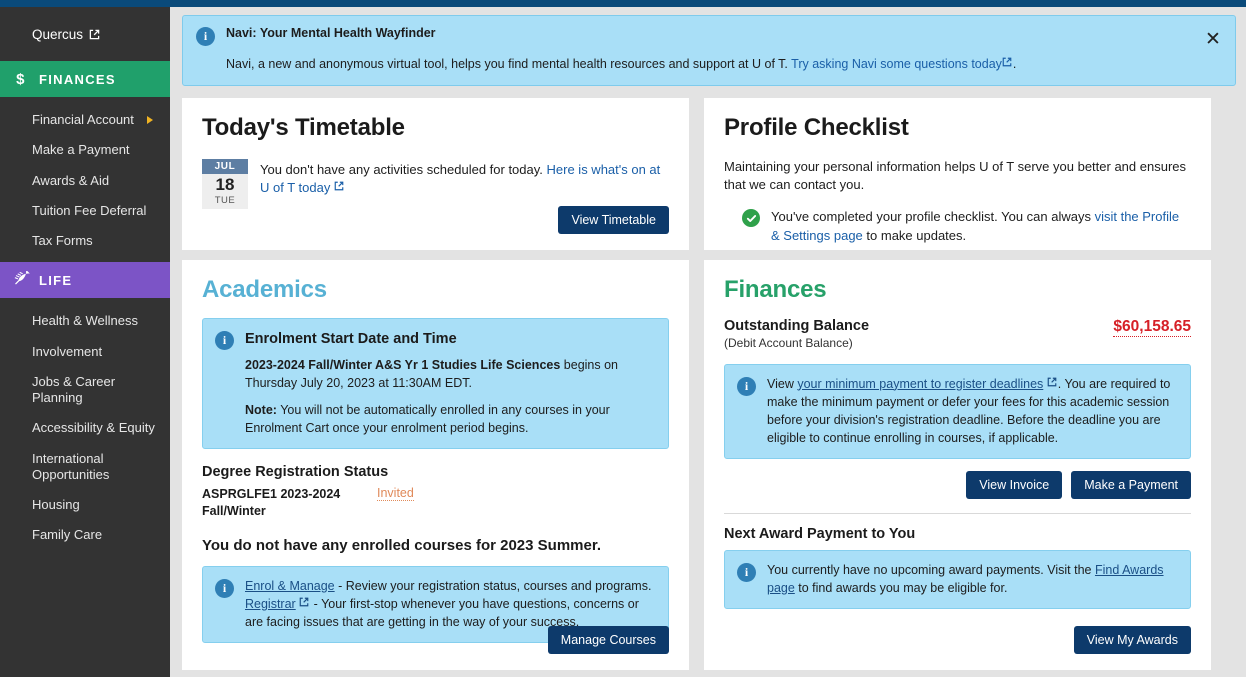 The width and height of the screenshot is (1246, 677). What do you see at coordinates (1132, 639) in the screenshot?
I see `view-my-awards-button: View My Awards` at bounding box center [1132, 639].